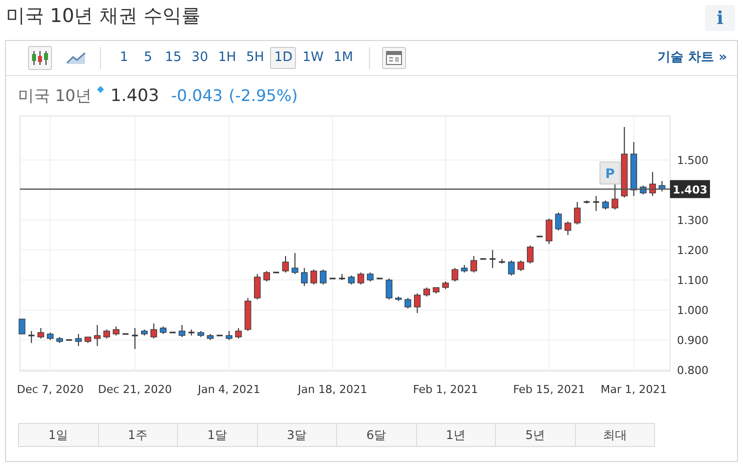  What do you see at coordinates (135, 96) in the screenshot?
I see `quote-price: 1.403` at bounding box center [135, 96].